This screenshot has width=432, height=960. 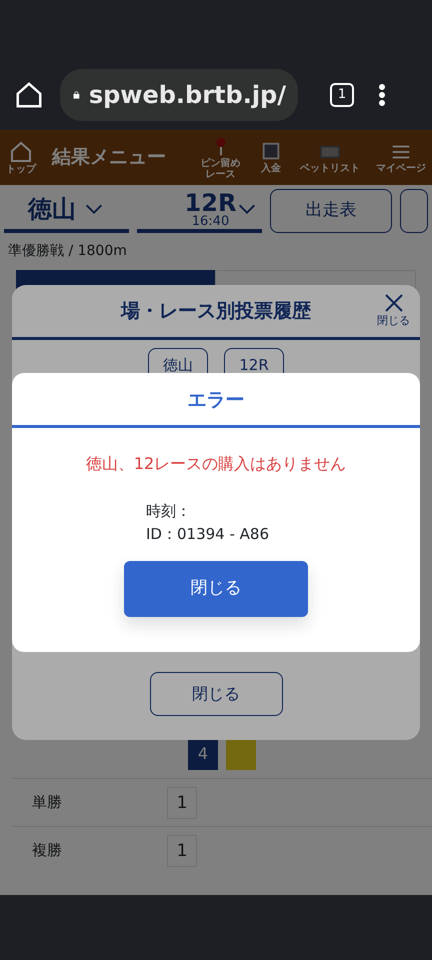 What do you see at coordinates (216, 400) in the screenshot?
I see `error-title: エラー` at bounding box center [216, 400].